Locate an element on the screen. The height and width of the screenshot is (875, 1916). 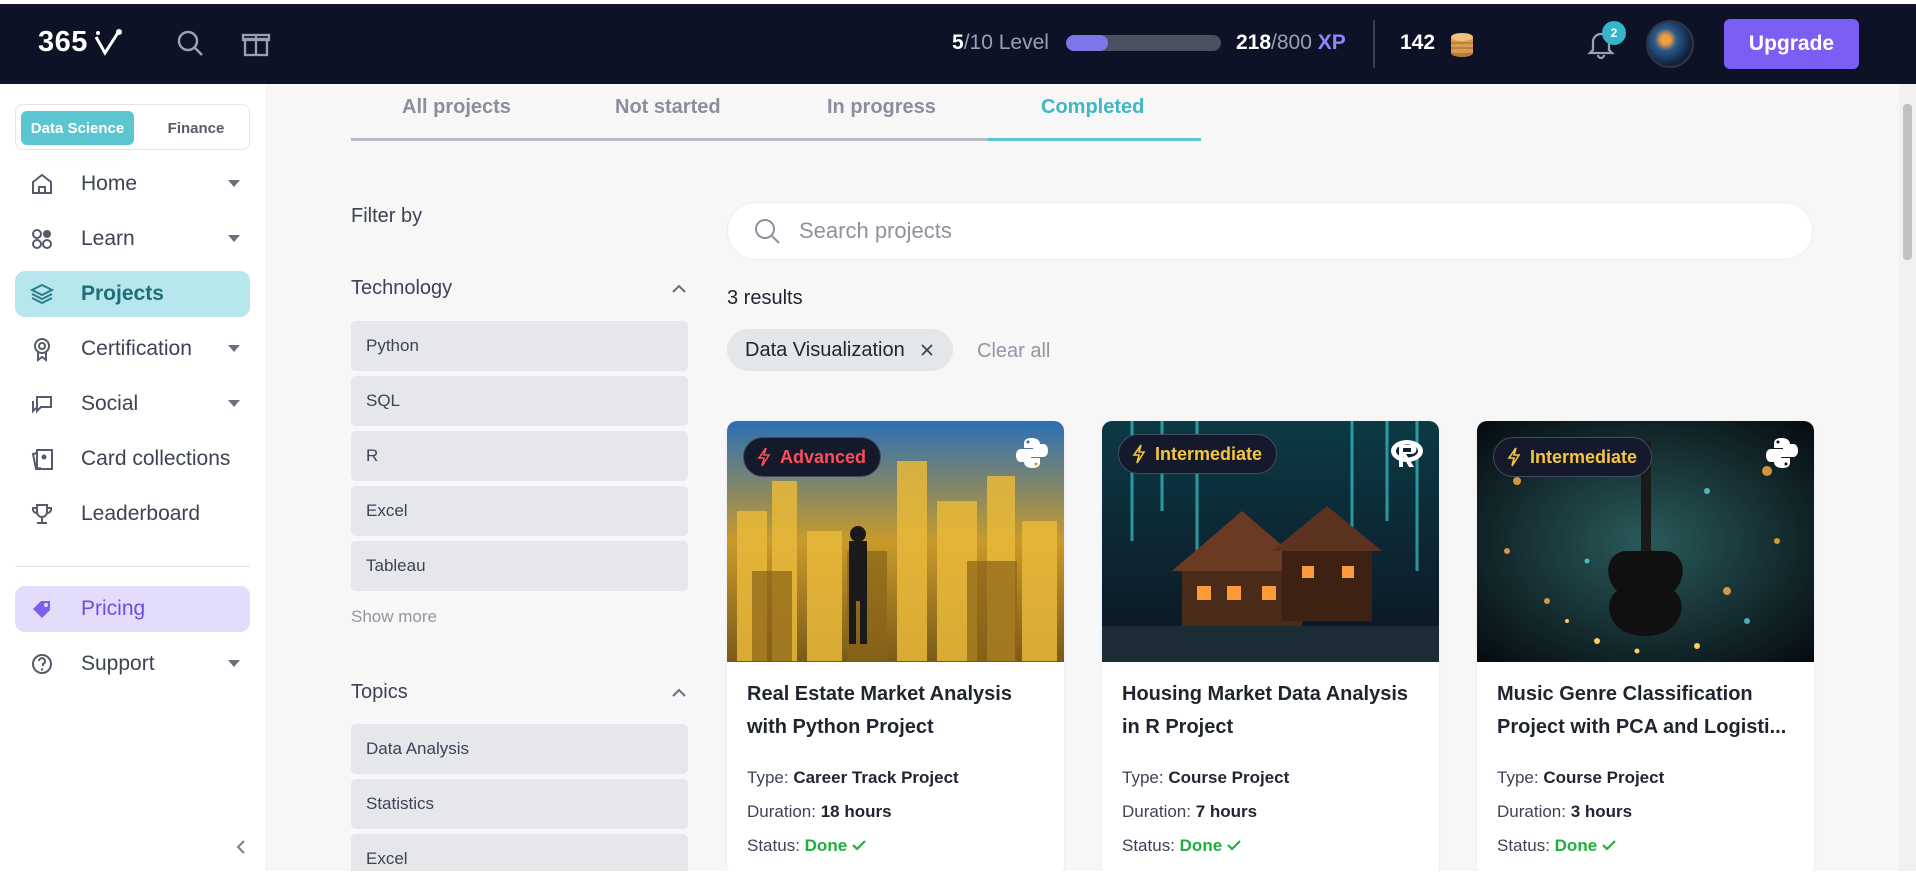
certificate-icon is located at coordinates (42, 350).